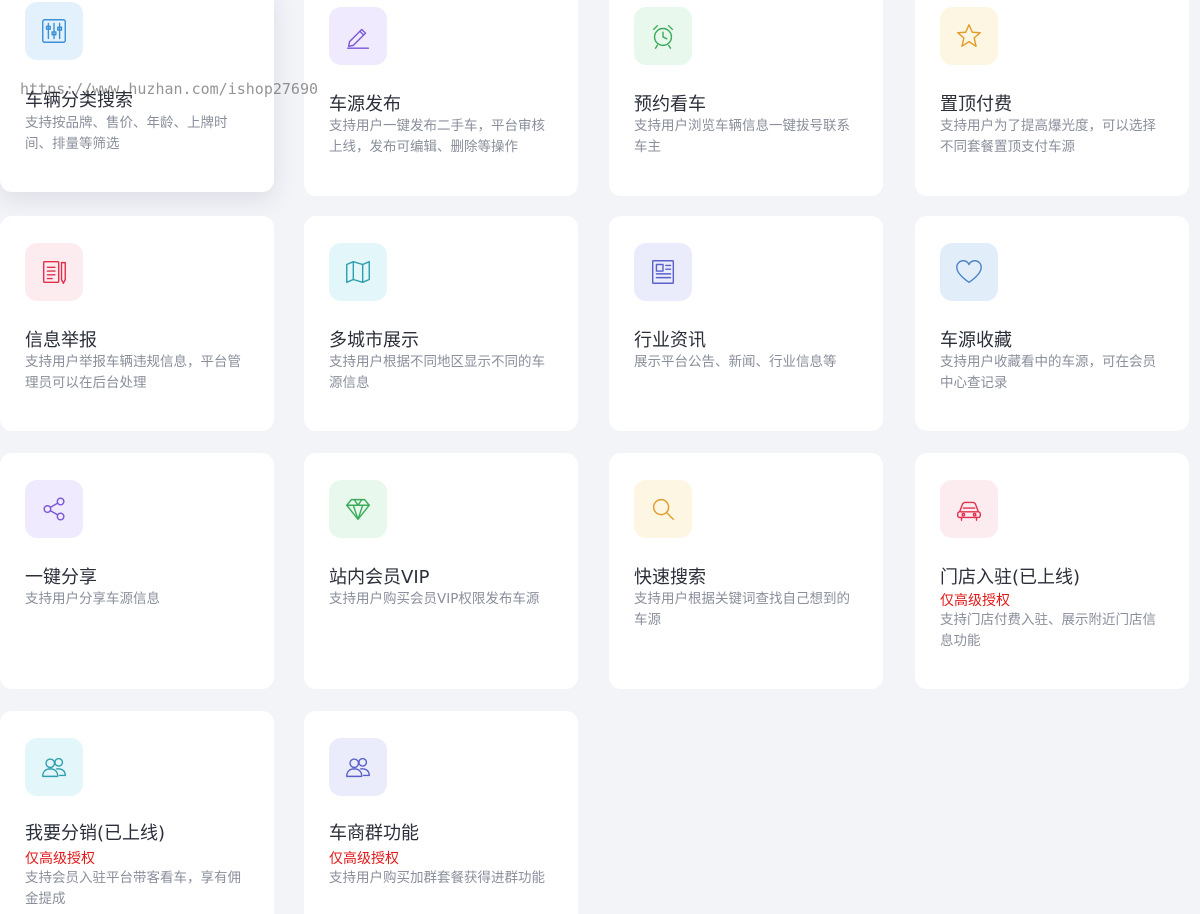  Describe the element at coordinates (663, 509) in the screenshot. I see `search-icon` at that location.